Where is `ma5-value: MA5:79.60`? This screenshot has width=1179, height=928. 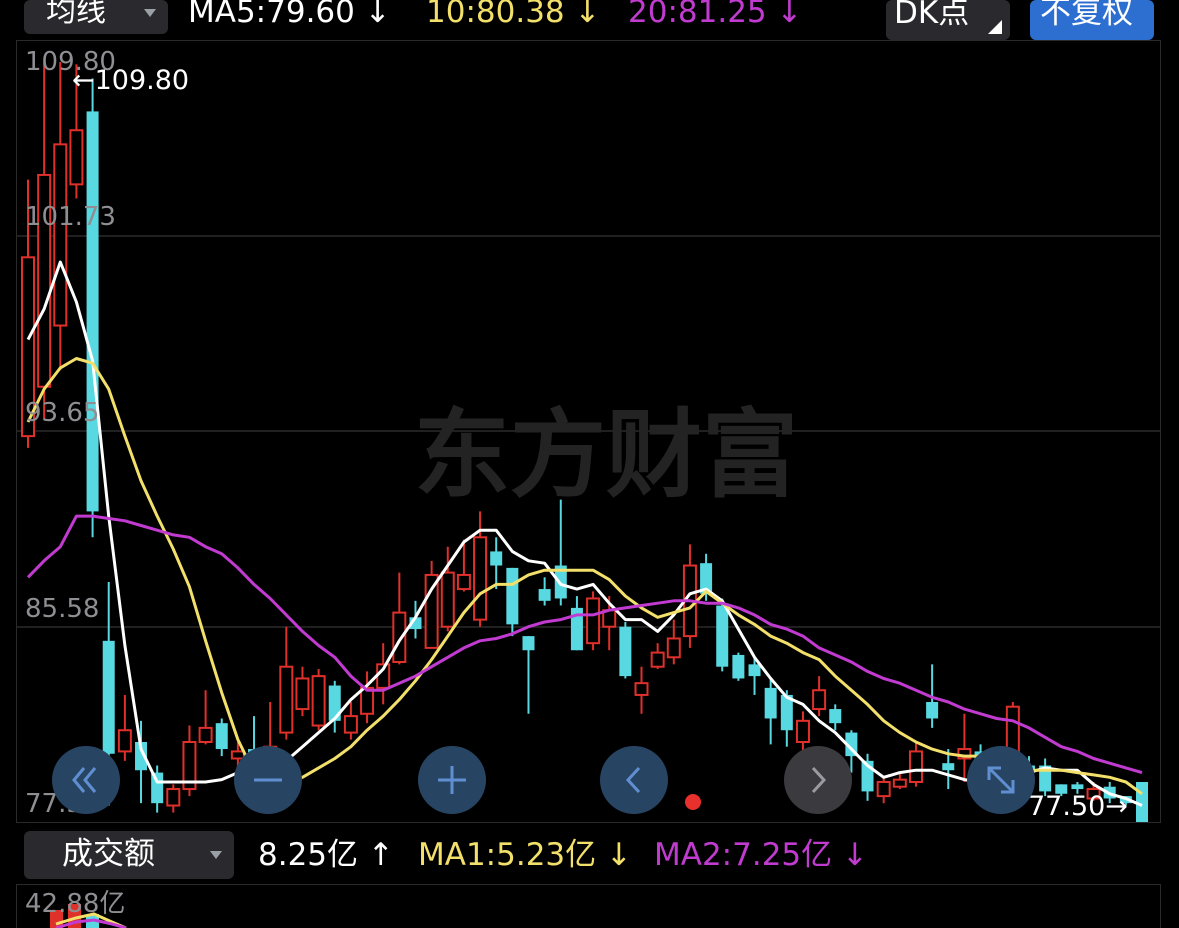 ma5-value: MA5:79.60 is located at coordinates (271, 15).